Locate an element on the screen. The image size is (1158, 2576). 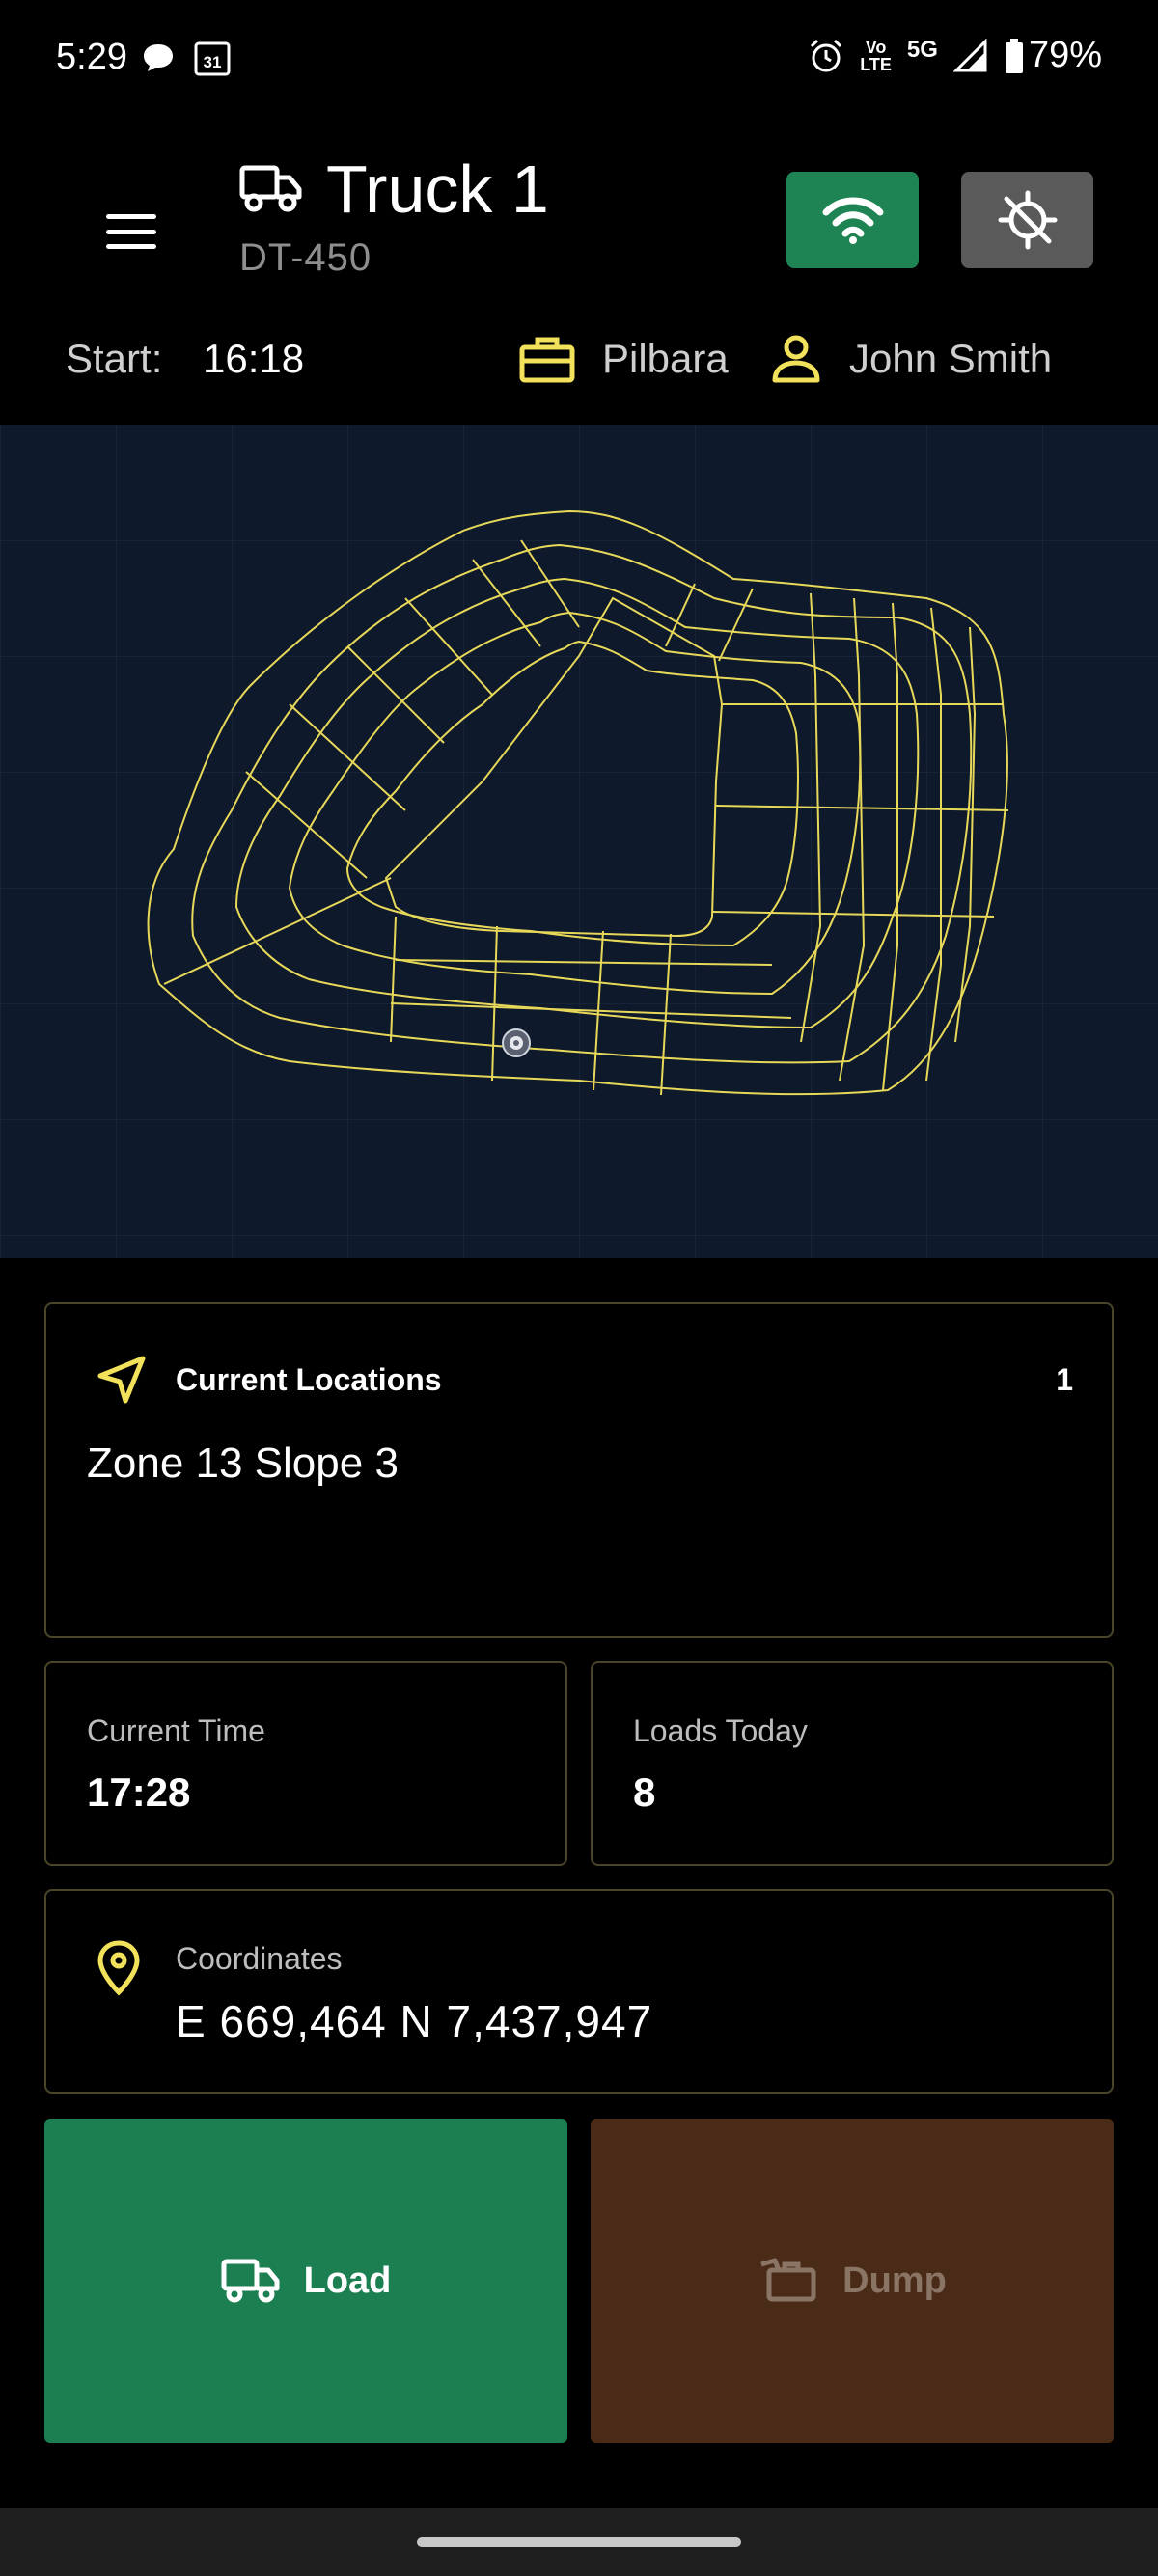
load-label: Load is located at coordinates (347, 2280).